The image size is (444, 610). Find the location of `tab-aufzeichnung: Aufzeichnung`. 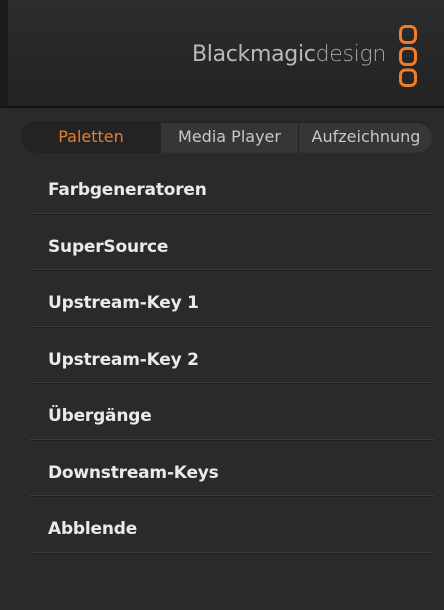

tab-aufzeichnung: Aufzeichnung is located at coordinates (366, 137).